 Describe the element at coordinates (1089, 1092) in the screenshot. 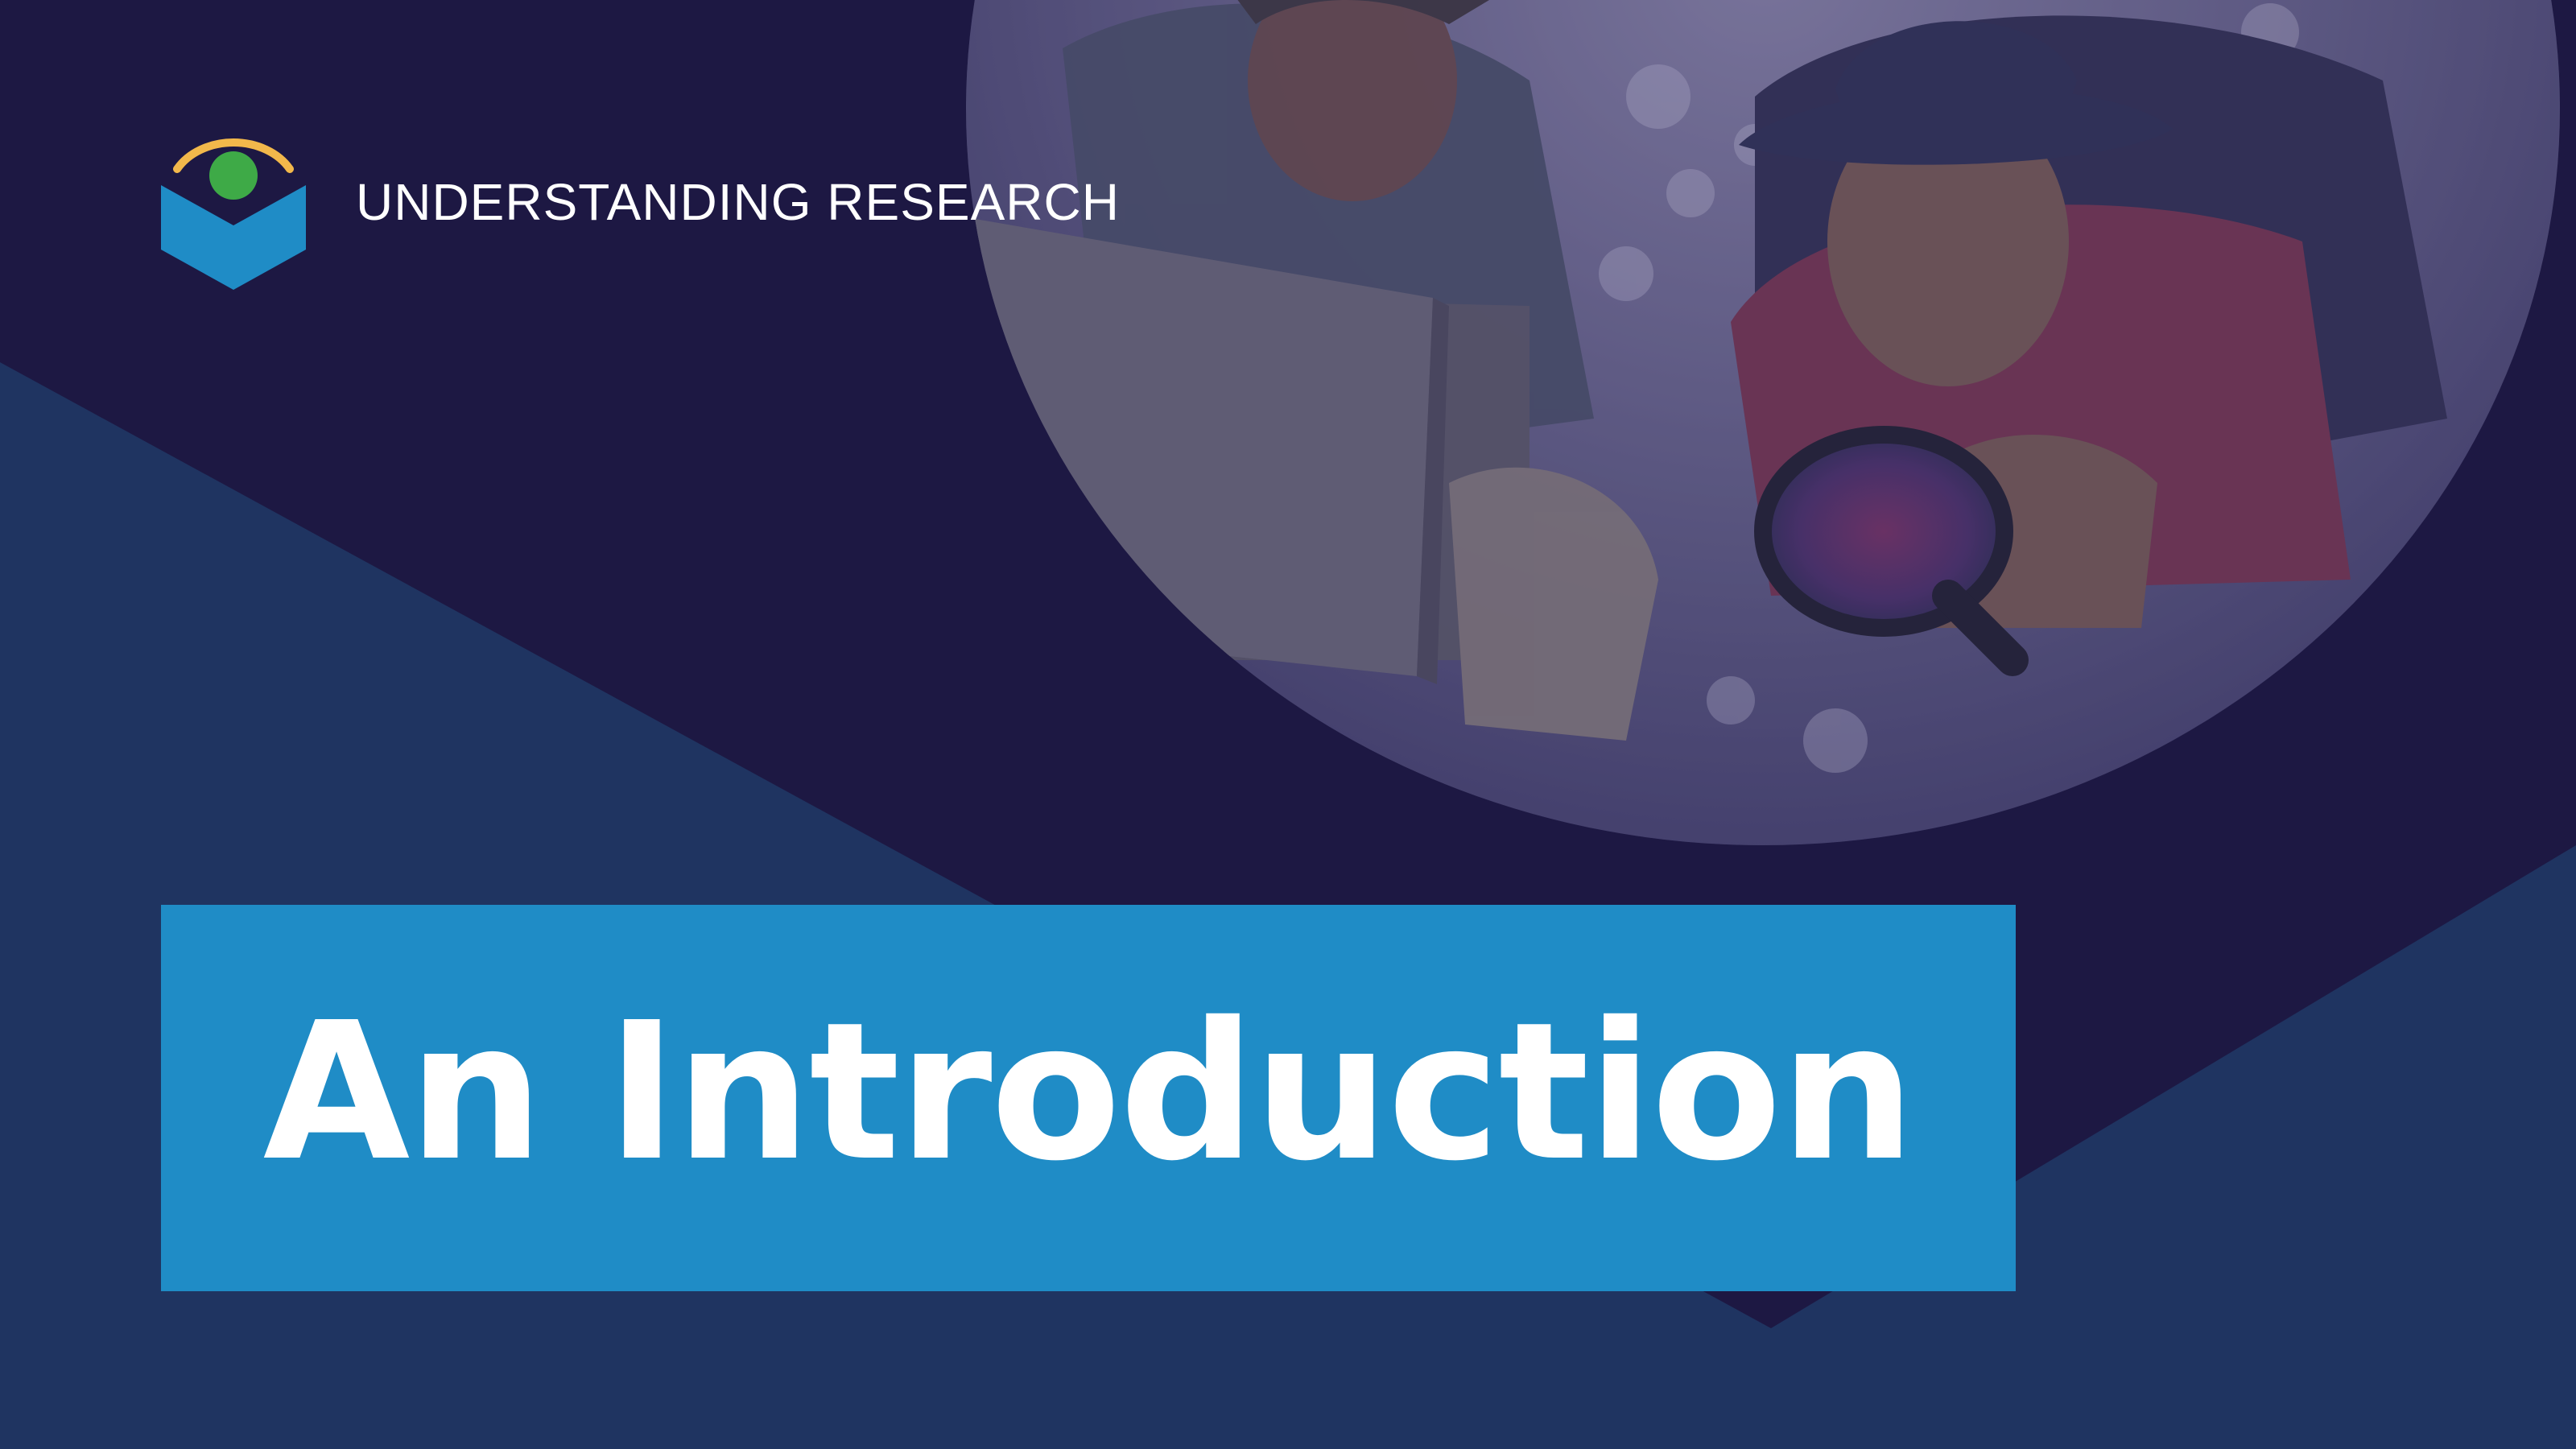

I see `slide-title: An Introduction` at that location.